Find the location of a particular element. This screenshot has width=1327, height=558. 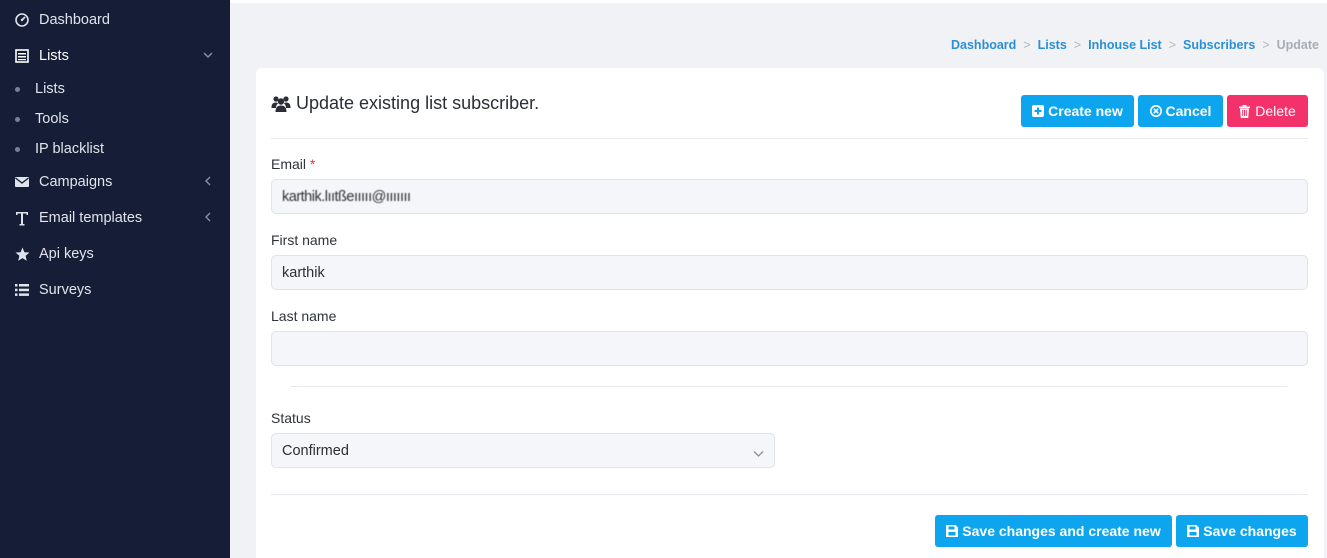

first-name-label: First name is located at coordinates (304, 240).